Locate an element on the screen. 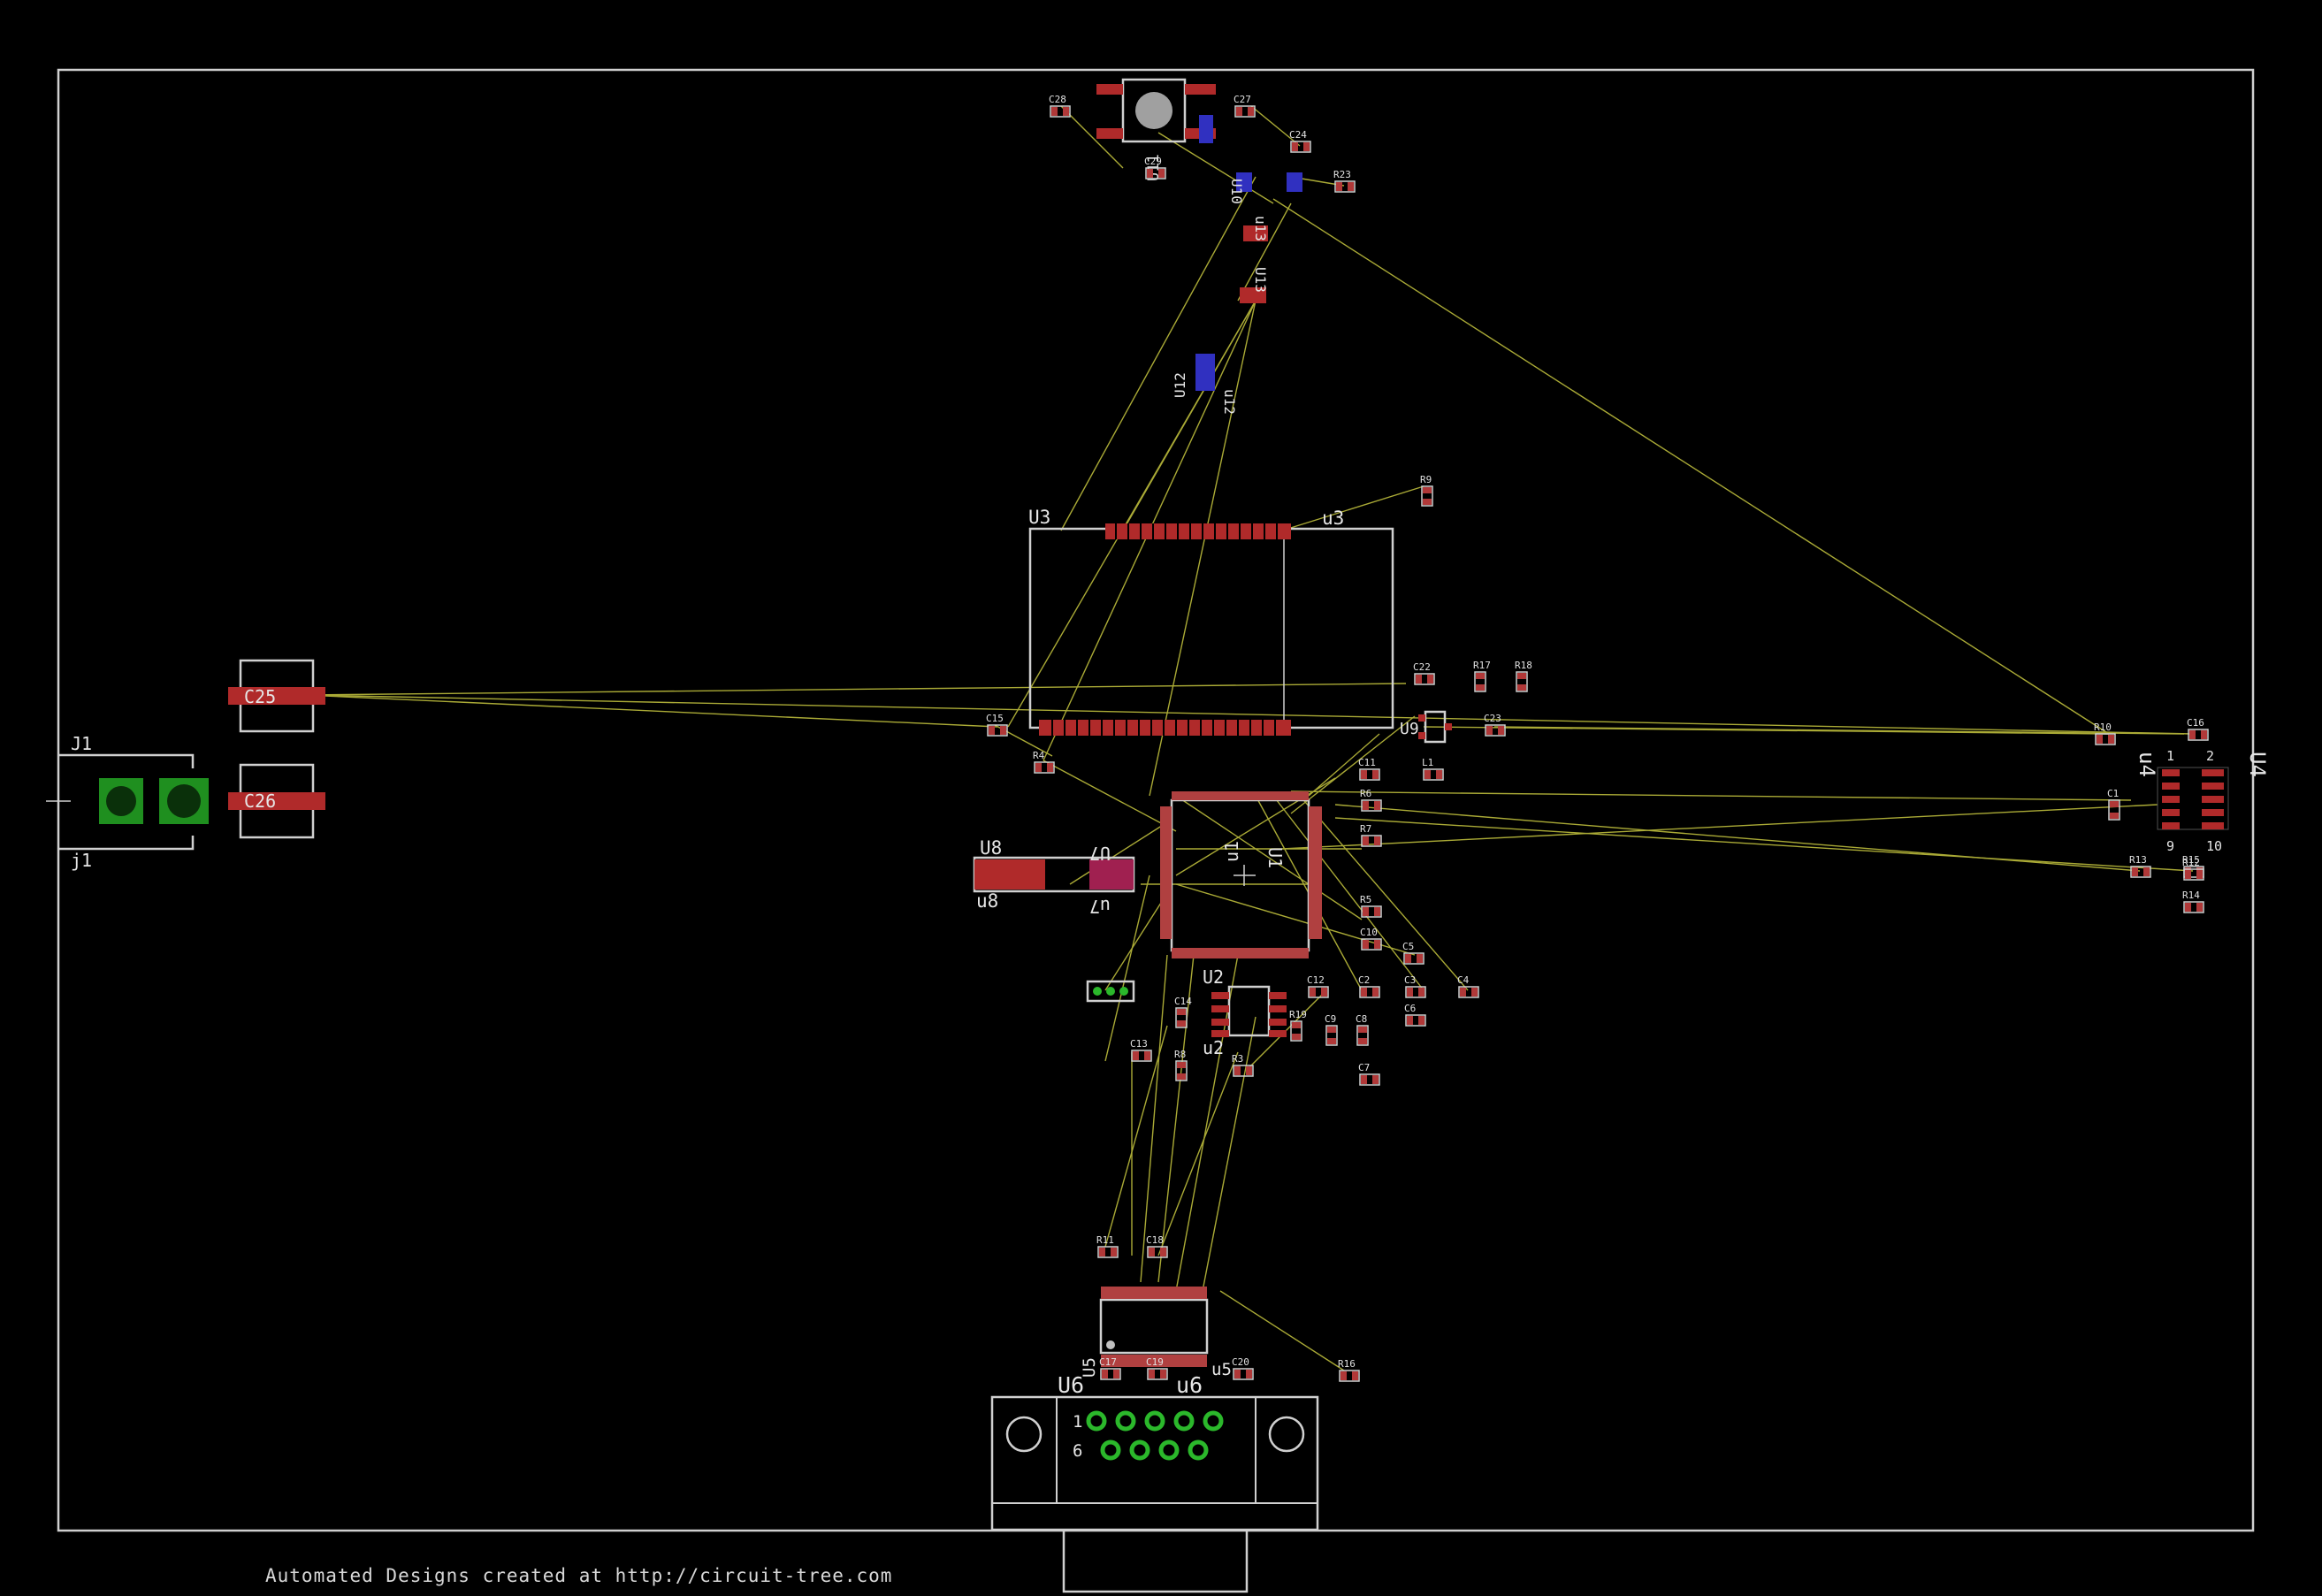 This screenshot has height=1596, width=2322. u6-db9-connector: 1 6 U6 u6 is located at coordinates (1154, 1482).